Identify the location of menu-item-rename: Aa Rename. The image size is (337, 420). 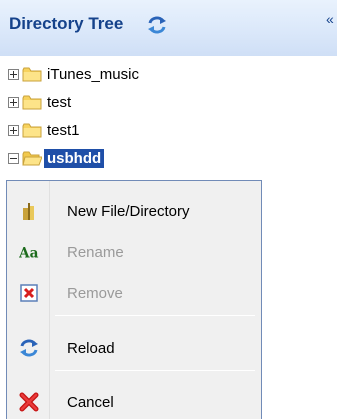
(134, 252).